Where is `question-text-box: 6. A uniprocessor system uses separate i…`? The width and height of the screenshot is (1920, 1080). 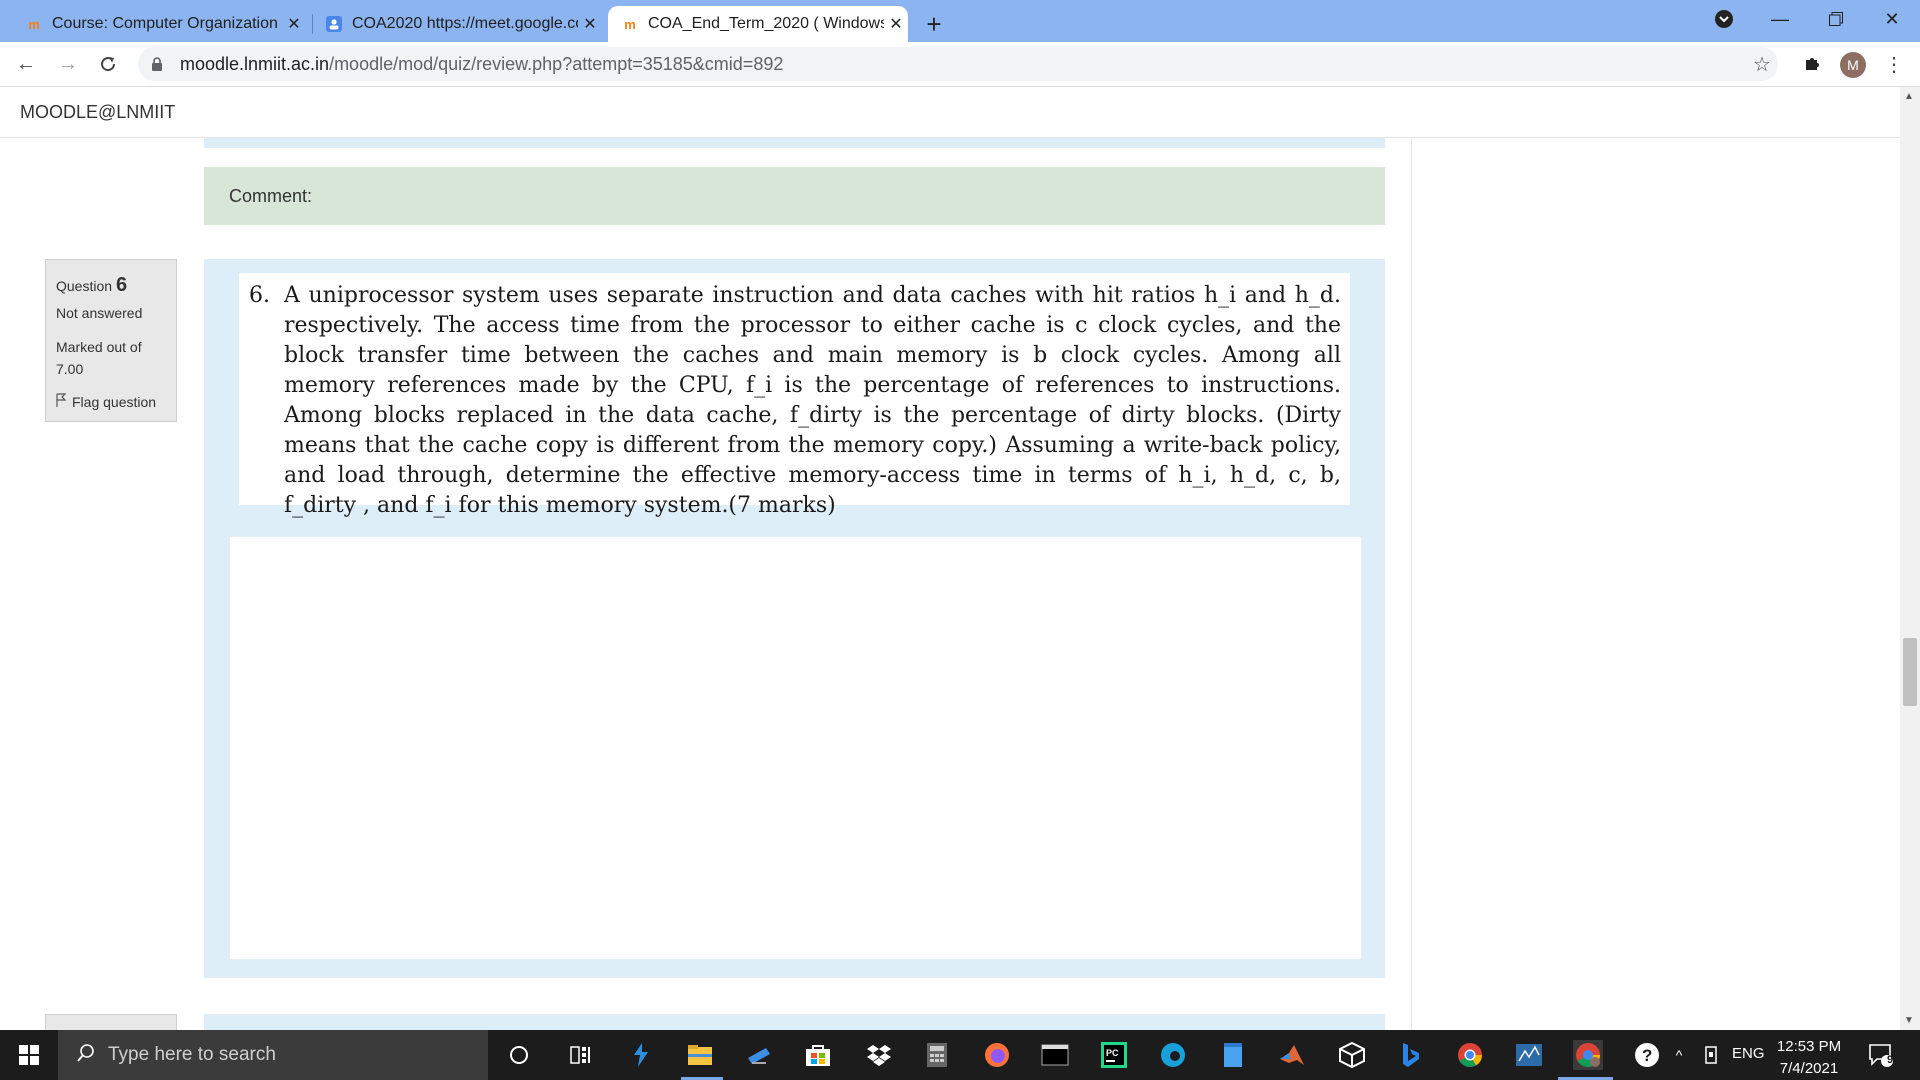 question-text-box: 6. A uniprocessor system uses separate i… is located at coordinates (794, 395).